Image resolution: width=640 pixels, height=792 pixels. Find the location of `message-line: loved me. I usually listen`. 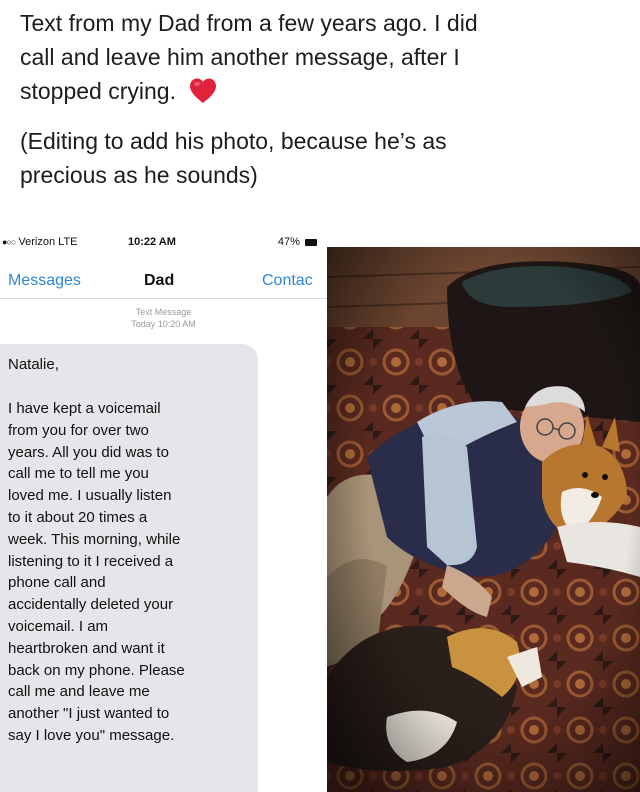

message-line: loved me. I usually listen is located at coordinates (90, 496).